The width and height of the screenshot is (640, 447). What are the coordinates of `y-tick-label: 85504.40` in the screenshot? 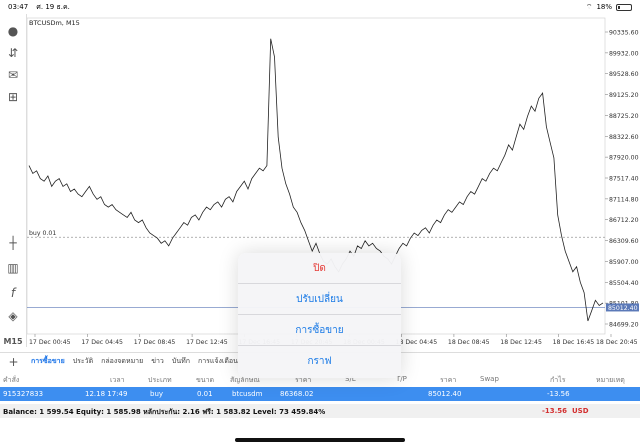 It's located at (624, 283).